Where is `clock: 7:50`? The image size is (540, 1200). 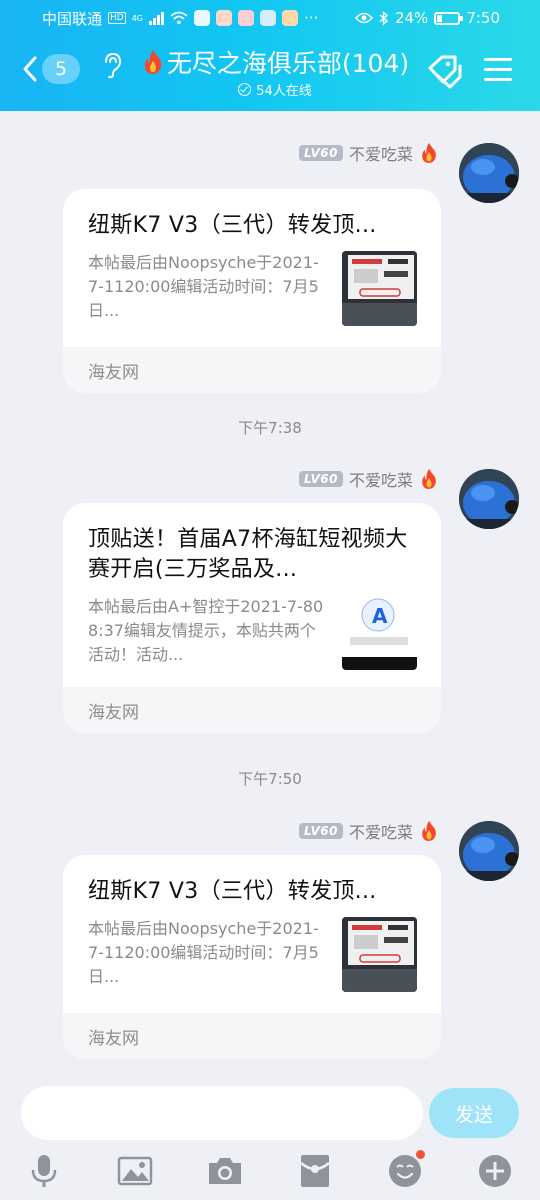 clock: 7:50 is located at coordinates (483, 18).